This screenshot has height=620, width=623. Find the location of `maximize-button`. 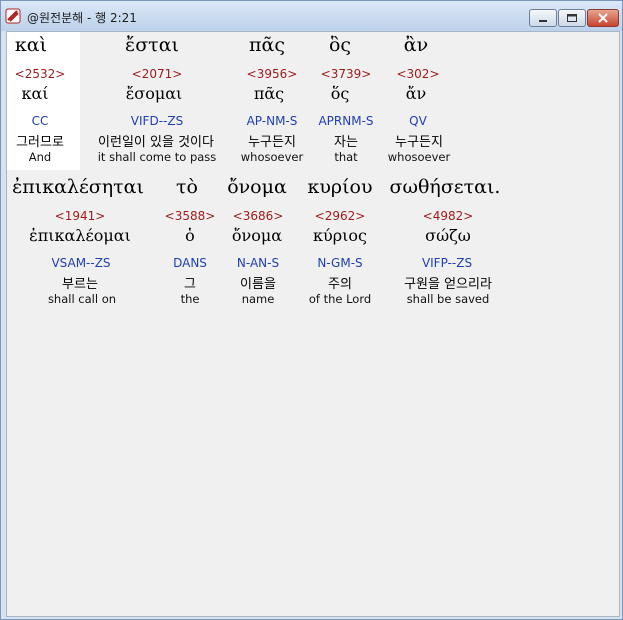

maximize-button is located at coordinates (572, 18).